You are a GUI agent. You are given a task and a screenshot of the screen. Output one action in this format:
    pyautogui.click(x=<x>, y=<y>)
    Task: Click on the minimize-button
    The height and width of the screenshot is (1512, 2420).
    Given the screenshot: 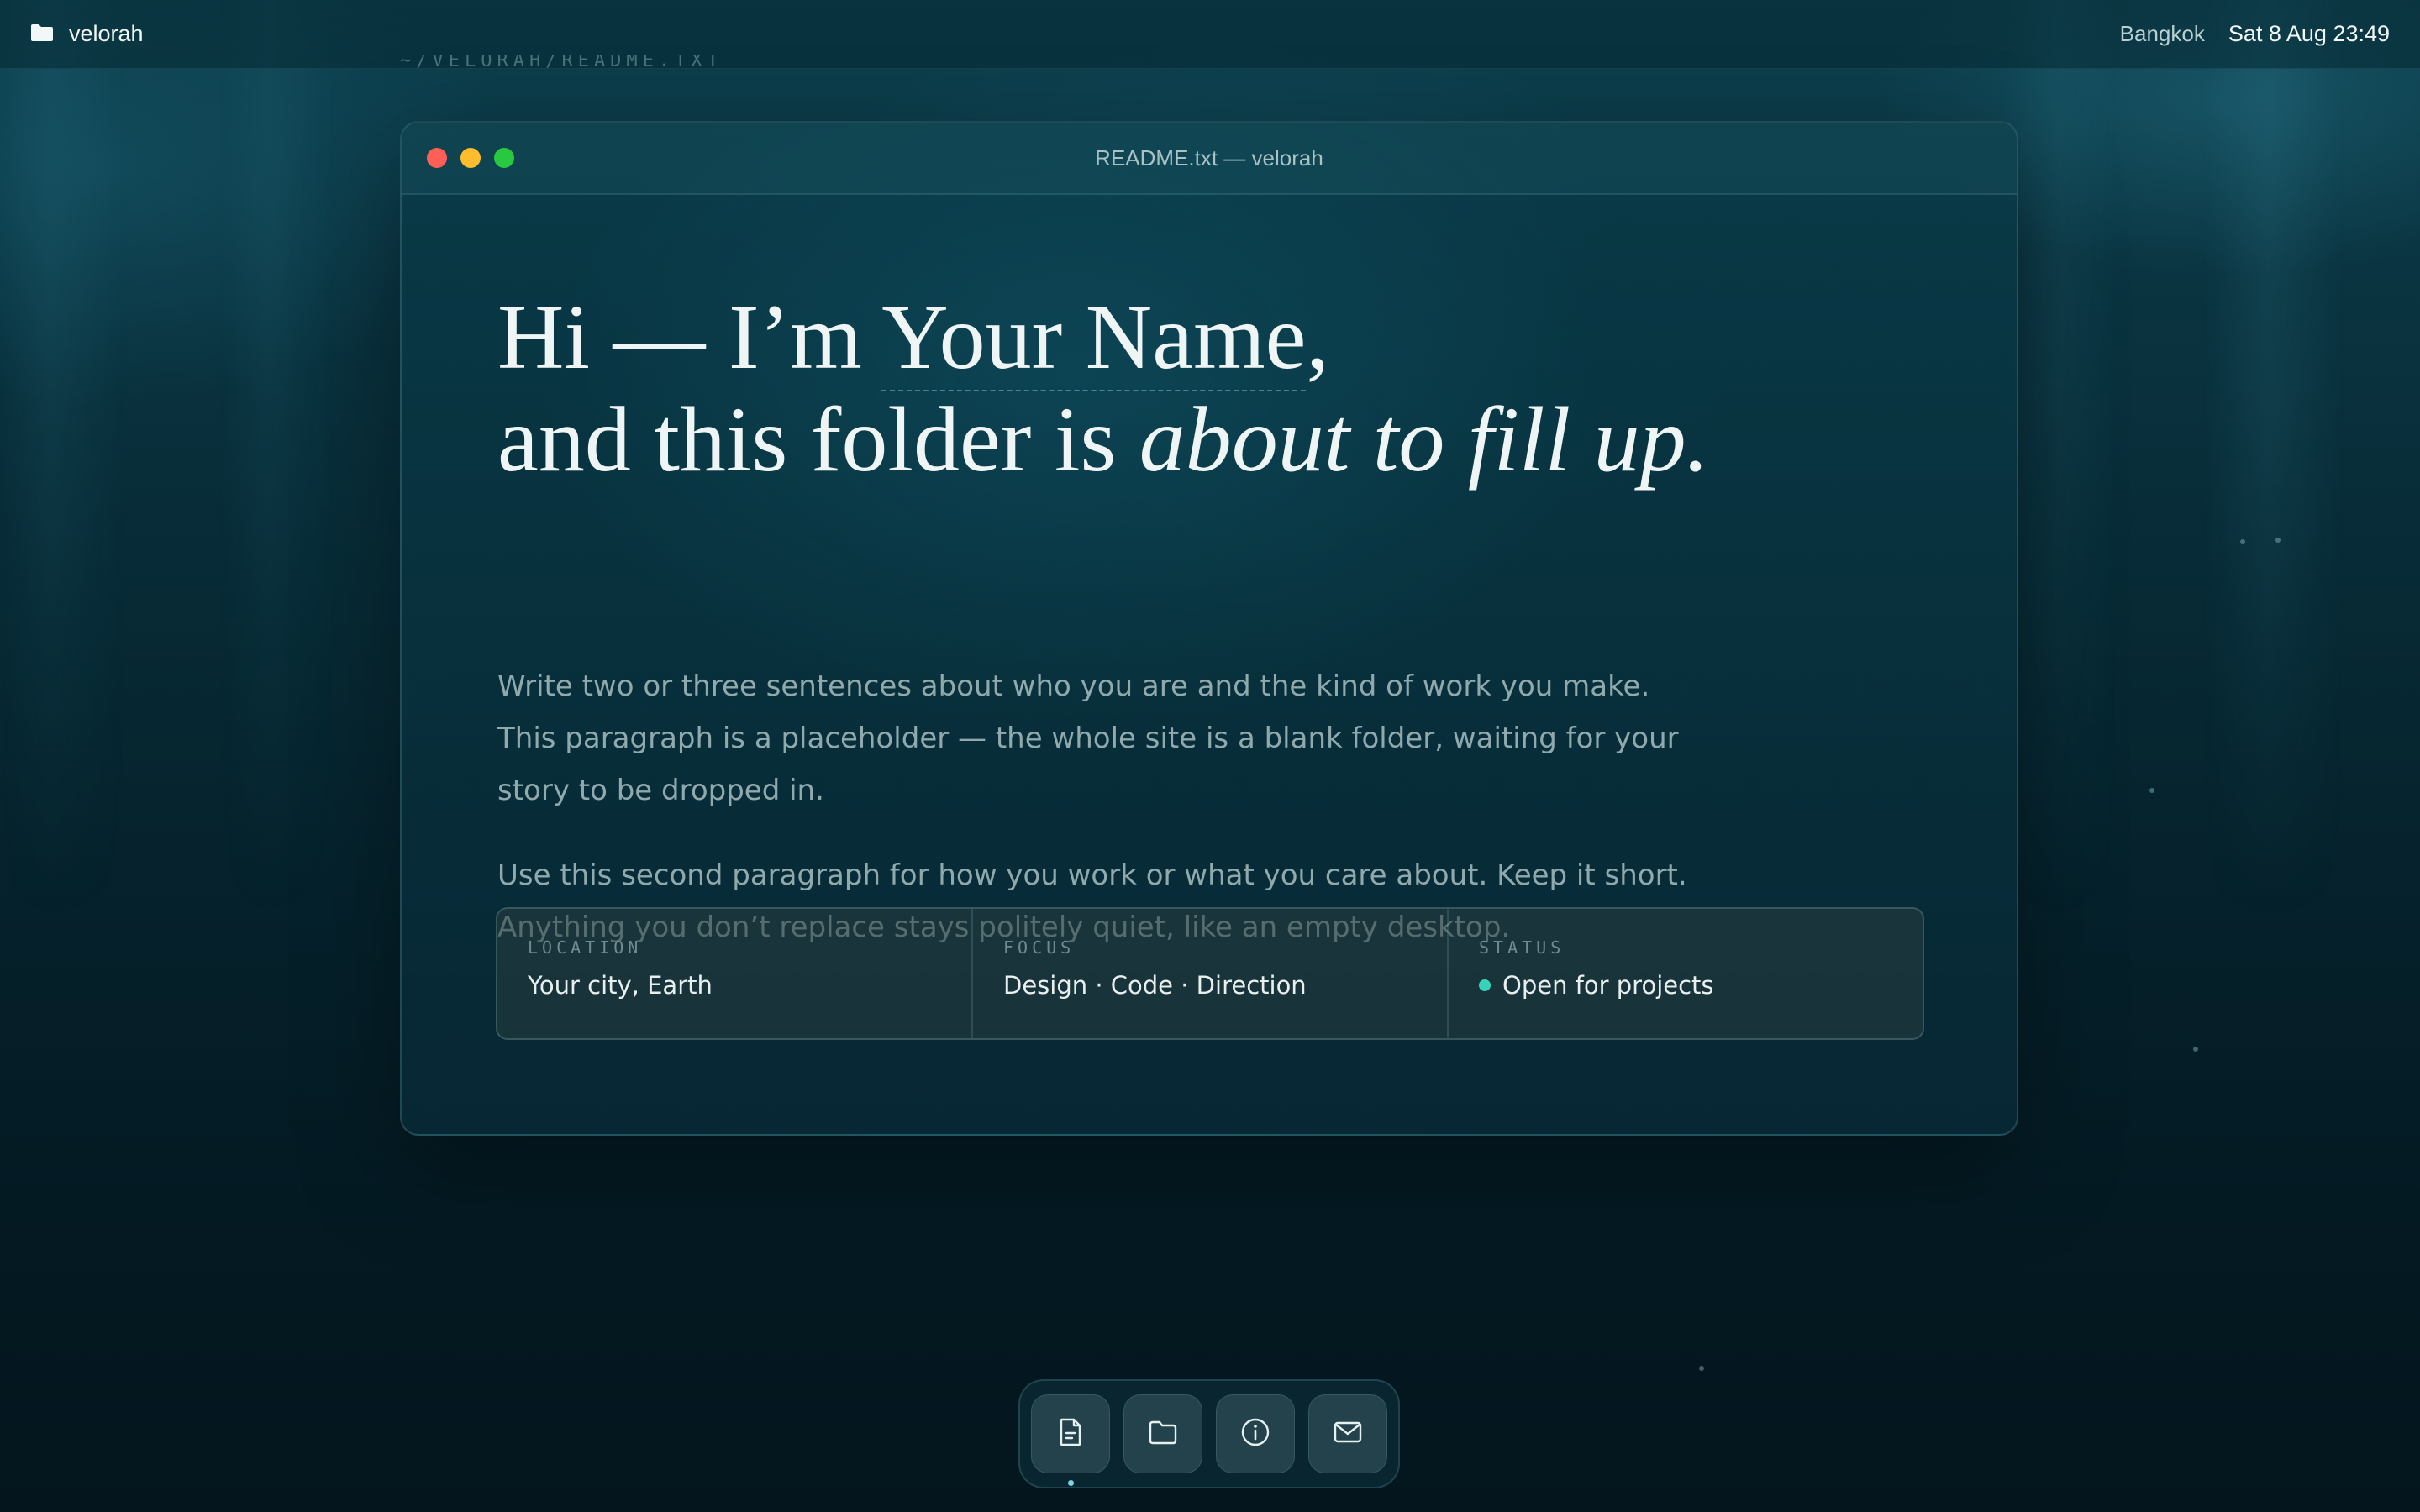 What is the action you would take?
    pyautogui.click(x=470, y=158)
    